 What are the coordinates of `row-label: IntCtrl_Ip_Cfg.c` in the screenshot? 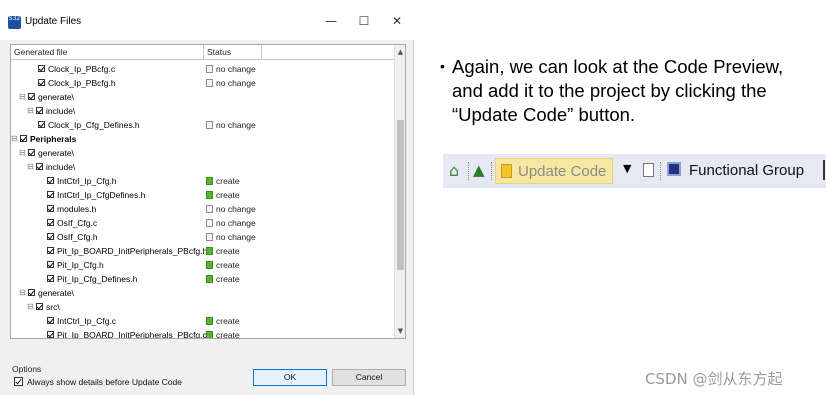 It's located at (87, 321).